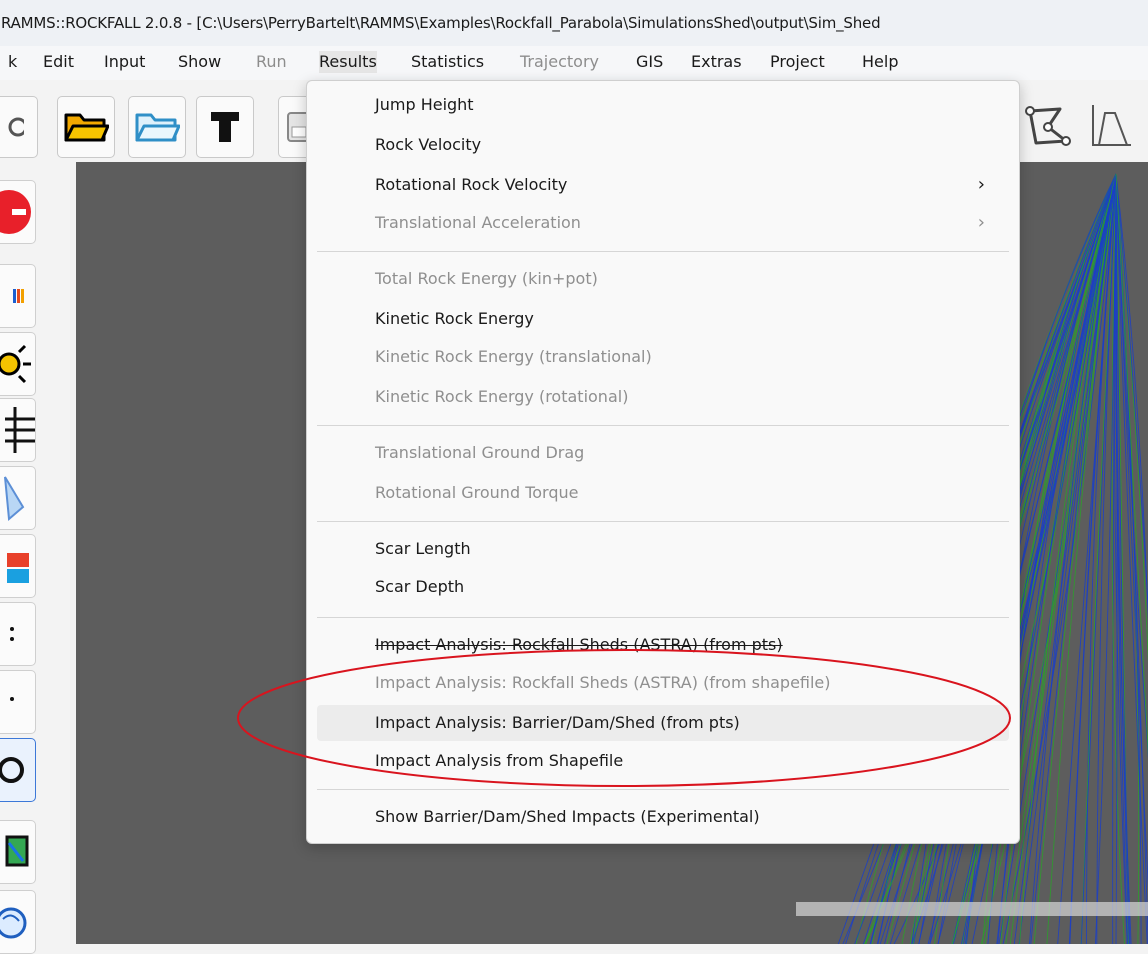 This screenshot has width=1148, height=954. What do you see at coordinates (12, 770) in the screenshot?
I see `pin-icon` at bounding box center [12, 770].